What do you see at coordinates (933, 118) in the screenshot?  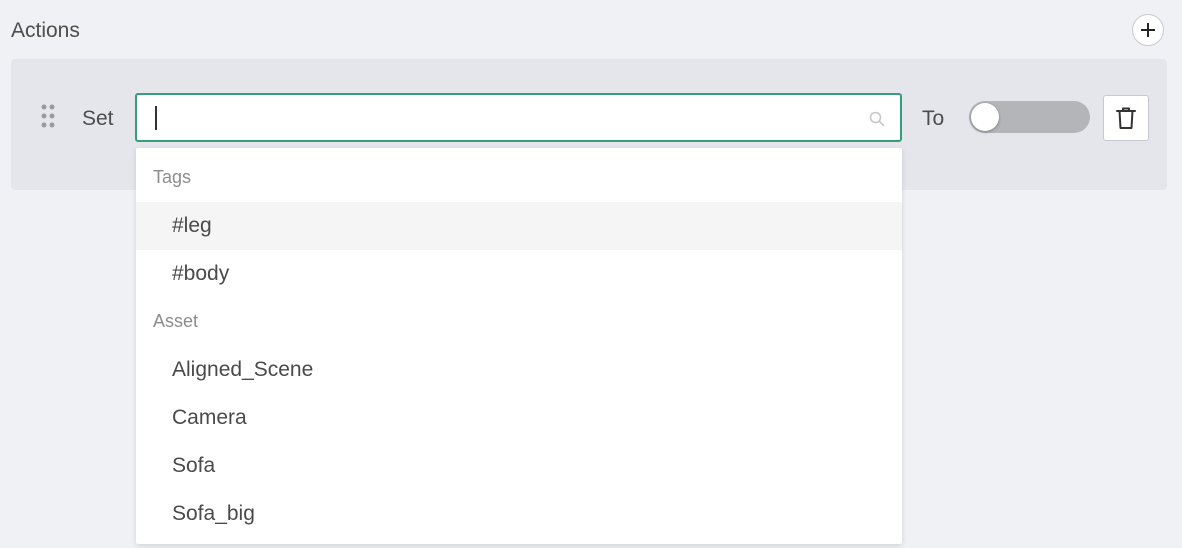 I see `to-label: To` at bounding box center [933, 118].